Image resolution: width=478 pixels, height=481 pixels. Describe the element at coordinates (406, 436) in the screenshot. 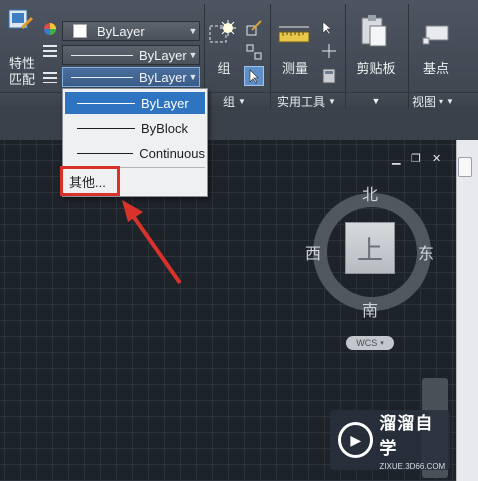

I see `watermark-brand: 溜溜自学` at that location.